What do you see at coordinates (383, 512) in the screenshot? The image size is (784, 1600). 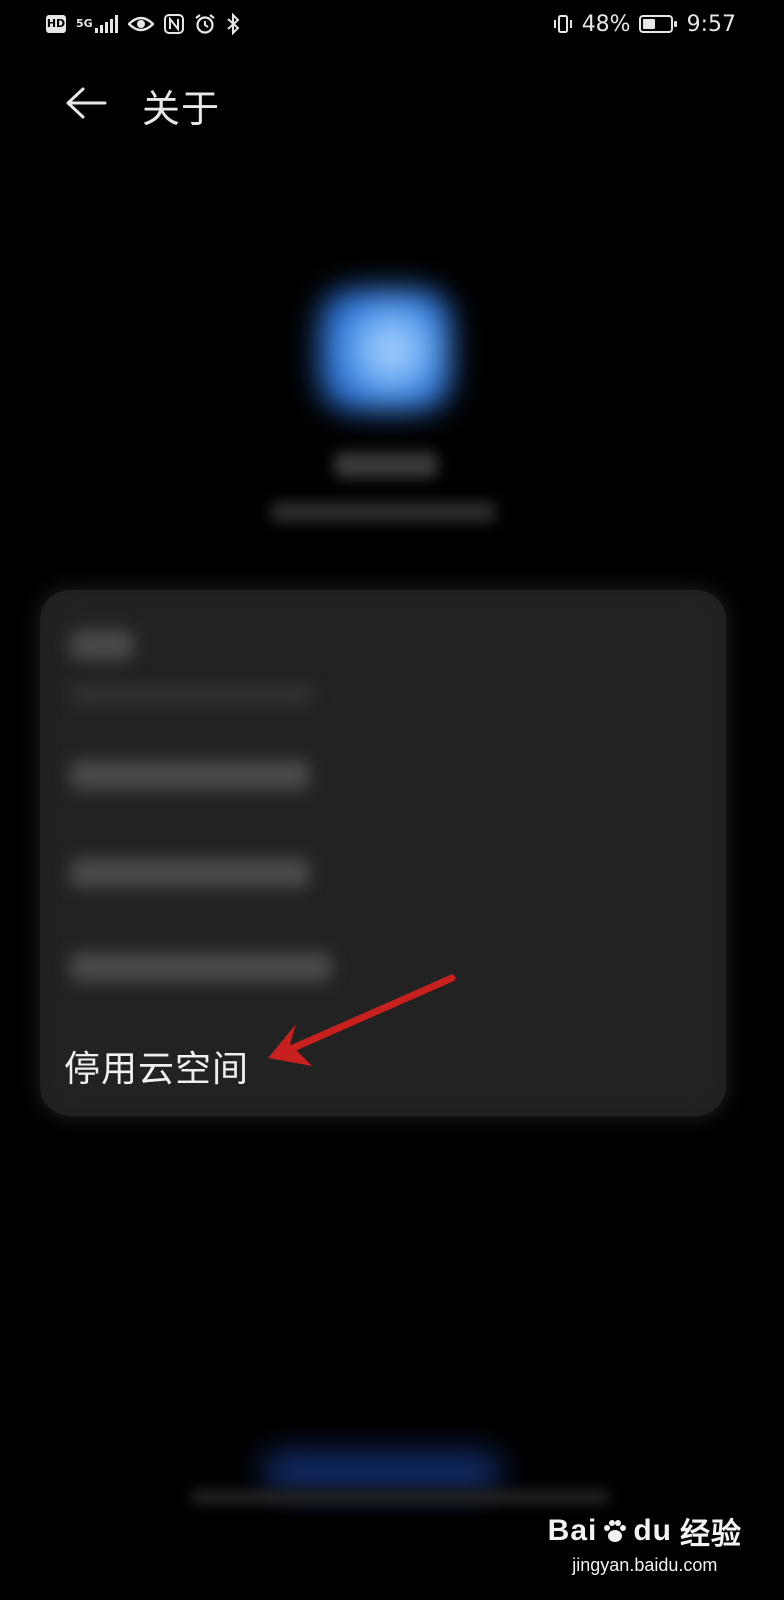 I see `blurred-version` at bounding box center [383, 512].